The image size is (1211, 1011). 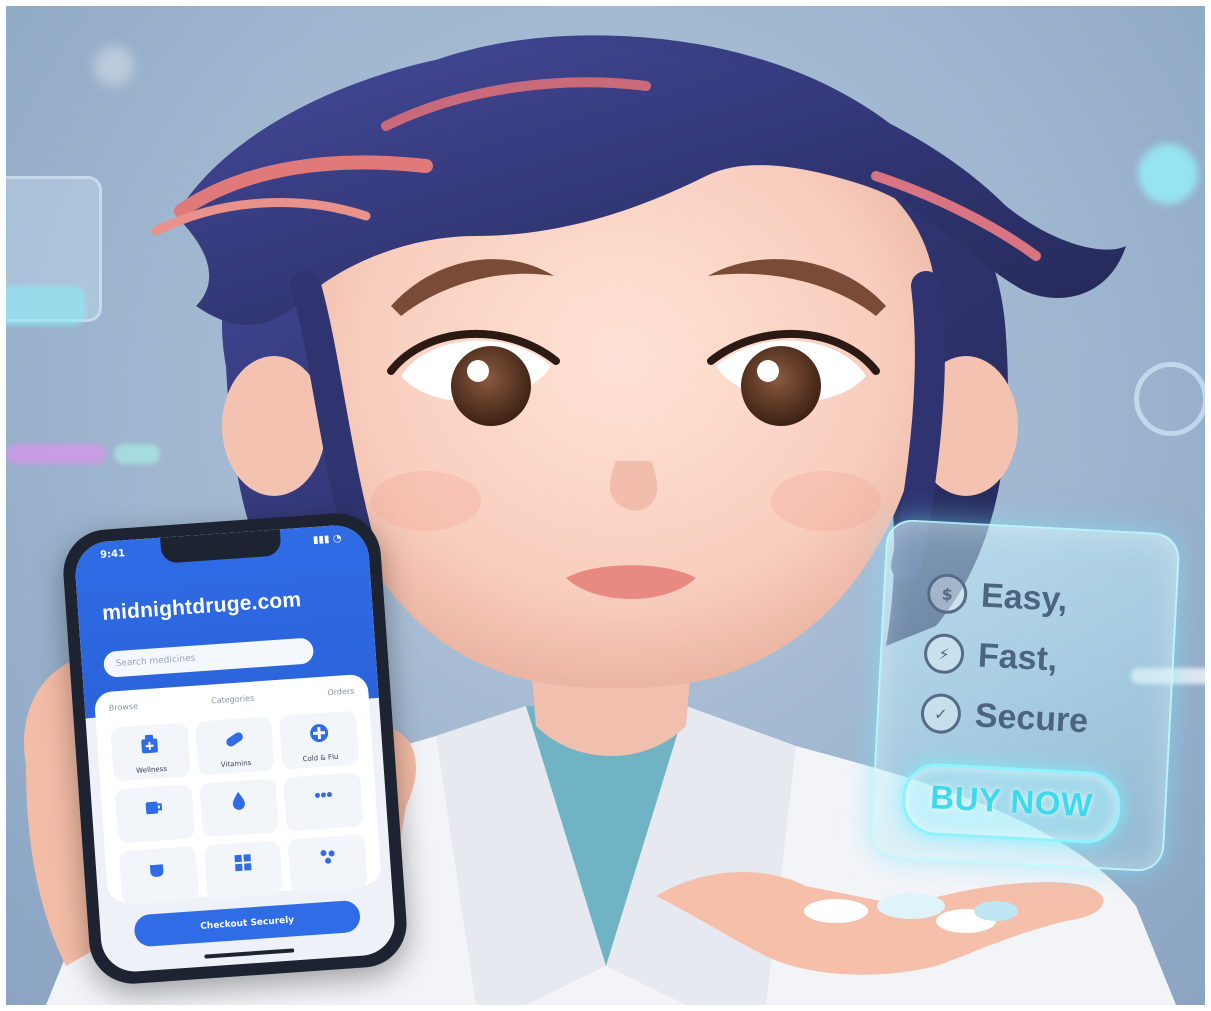 What do you see at coordinates (249, 953) in the screenshot?
I see `home-indicator` at bounding box center [249, 953].